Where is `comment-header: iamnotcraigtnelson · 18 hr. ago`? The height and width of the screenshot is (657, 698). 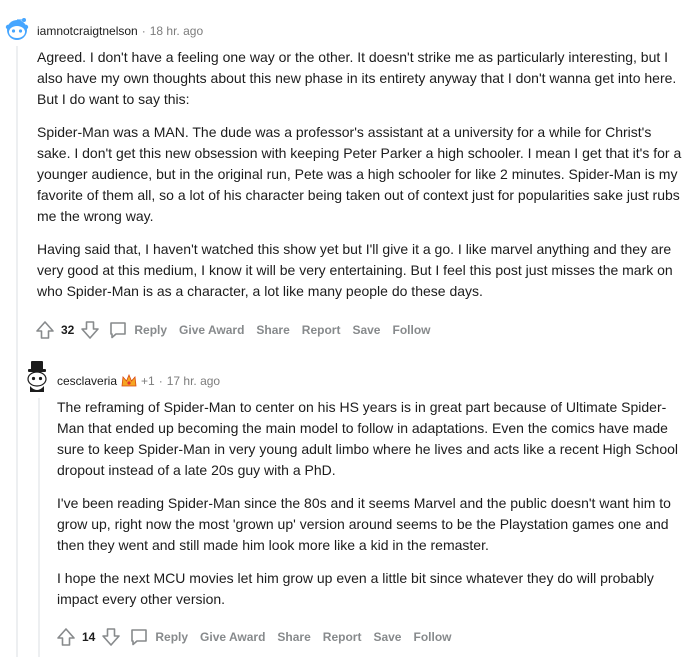 comment-header: iamnotcraigtnelson · 18 hr. ago is located at coordinates (120, 31).